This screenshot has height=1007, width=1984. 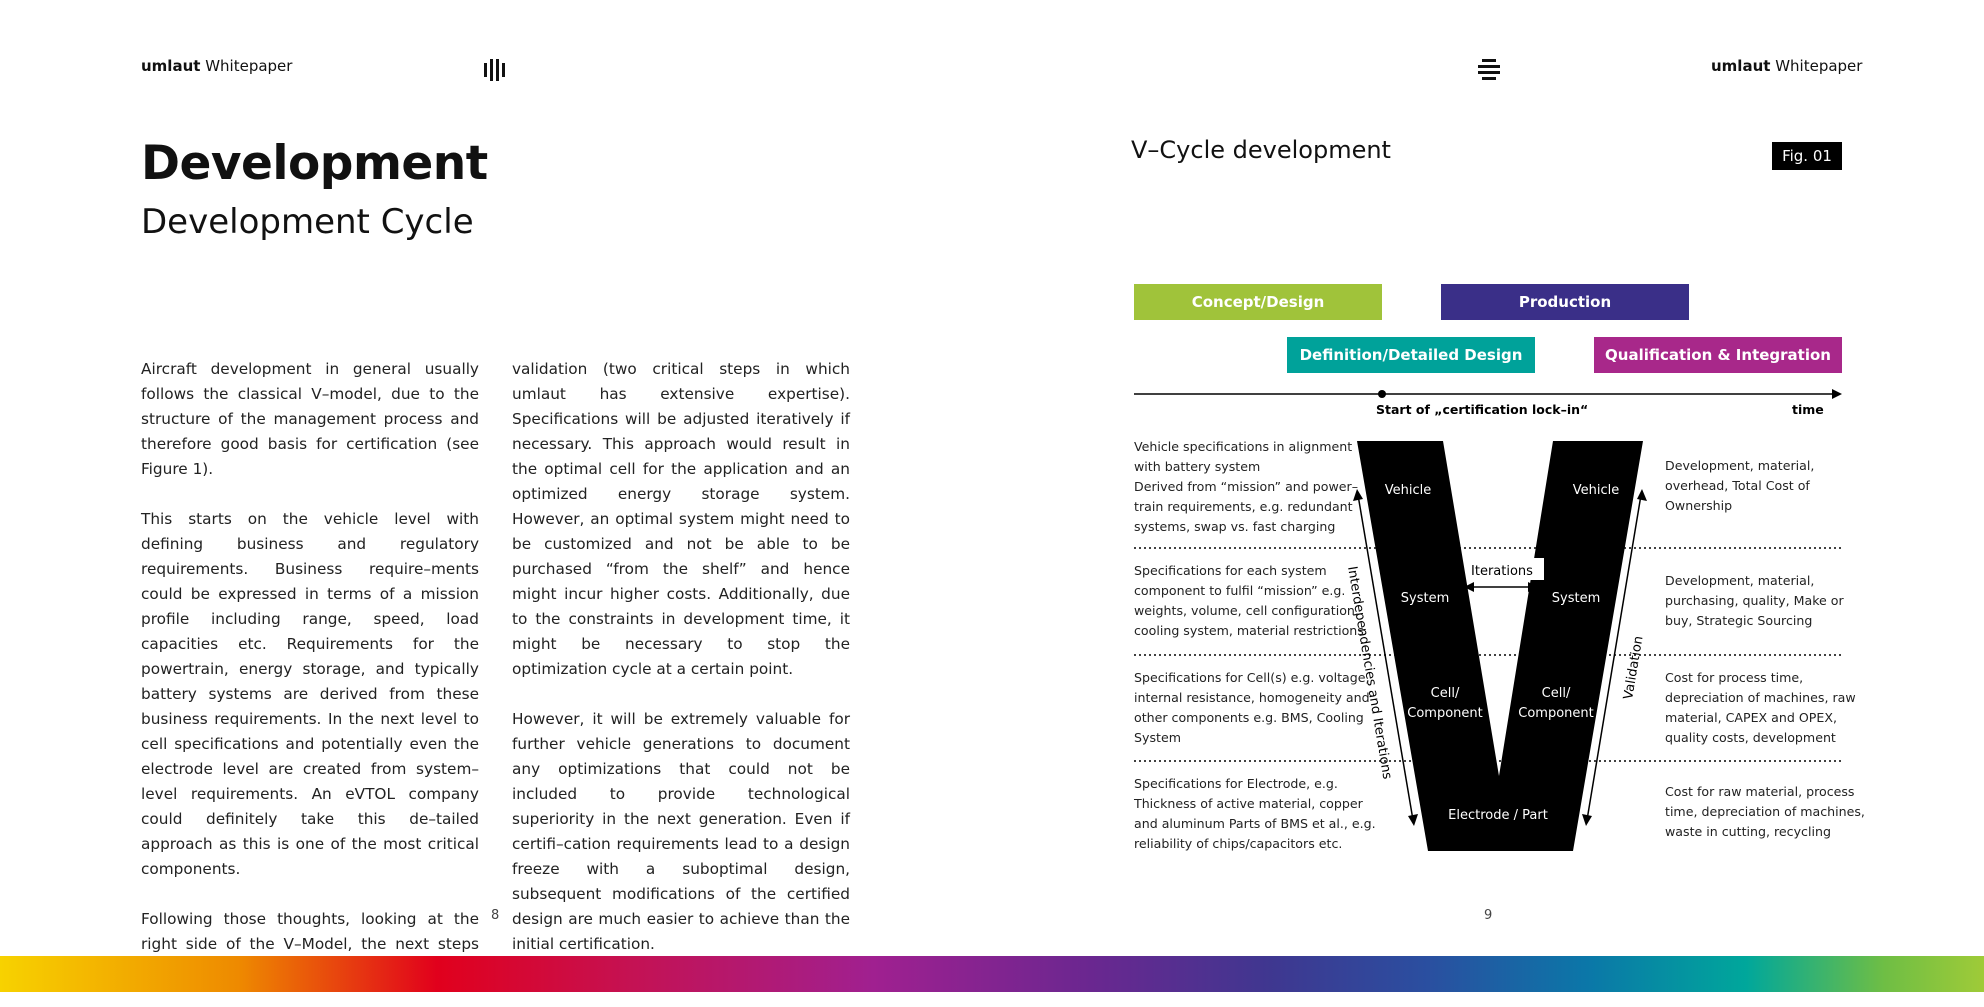 I want to click on v-label-component-left: Component, so click(x=1444, y=713).